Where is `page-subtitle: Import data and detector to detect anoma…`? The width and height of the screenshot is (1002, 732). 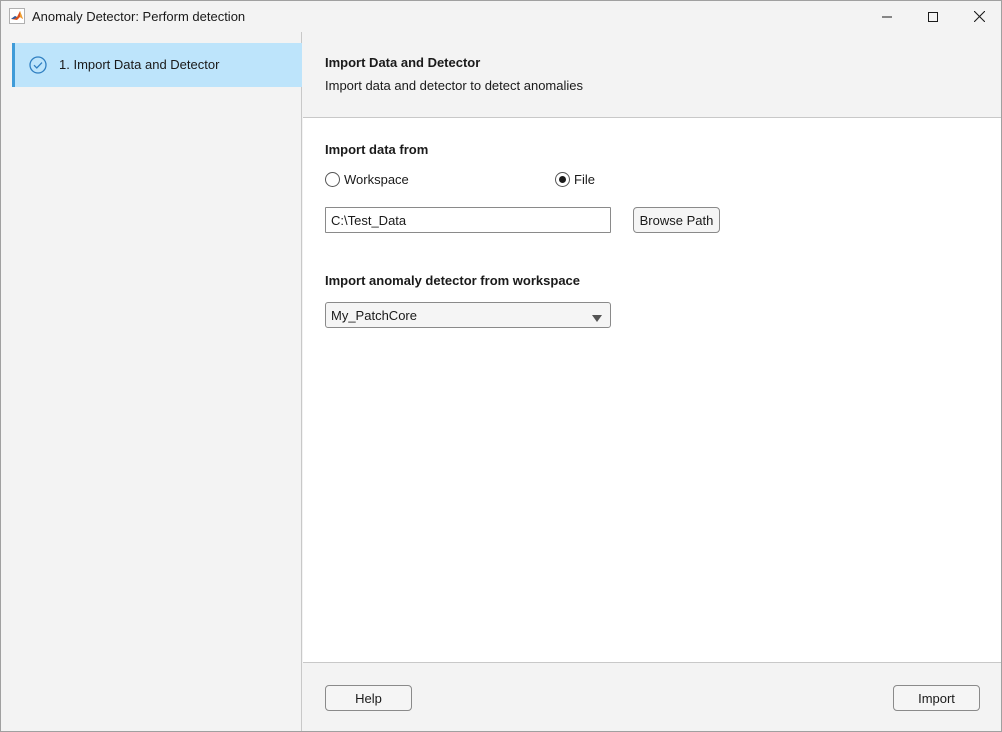 page-subtitle: Import data and detector to detect anoma… is located at coordinates (454, 85).